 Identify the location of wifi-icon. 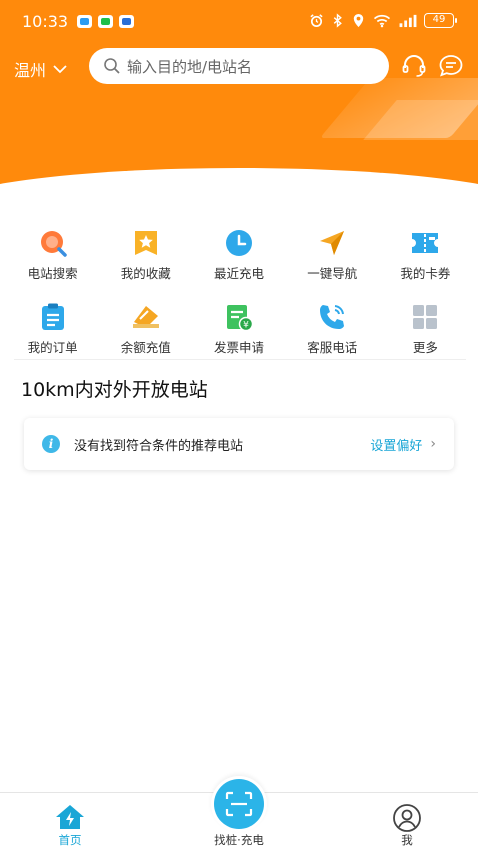
(382, 21).